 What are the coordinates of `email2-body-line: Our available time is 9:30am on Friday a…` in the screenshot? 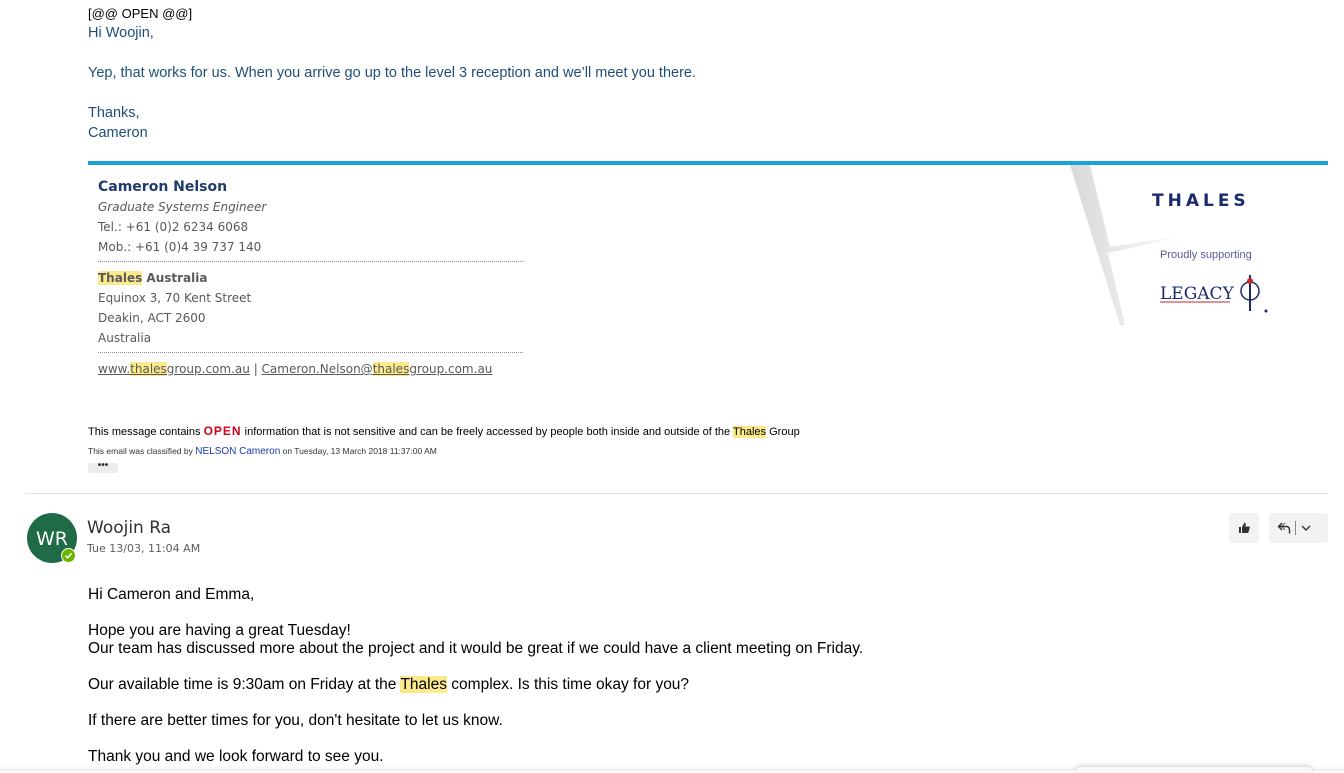 It's located at (389, 684).